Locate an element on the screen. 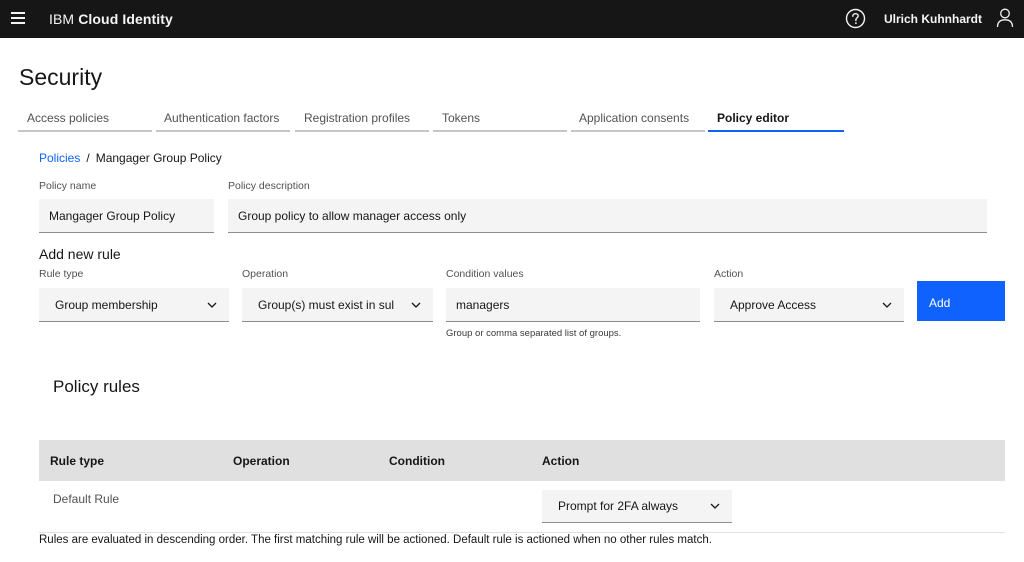  rule-action-select: Prompt for 2FA always is located at coordinates (637, 506).